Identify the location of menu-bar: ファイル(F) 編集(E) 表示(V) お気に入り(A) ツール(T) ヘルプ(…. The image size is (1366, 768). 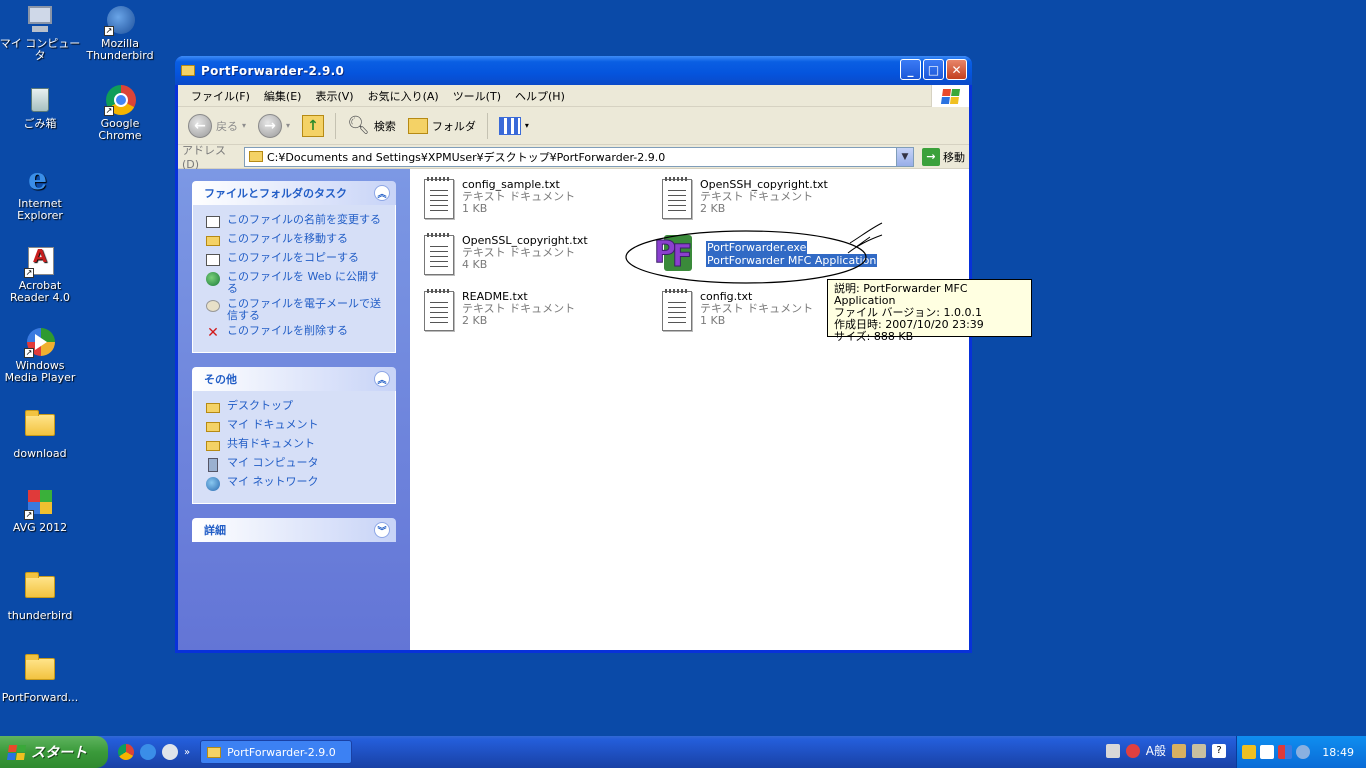
(573, 96).